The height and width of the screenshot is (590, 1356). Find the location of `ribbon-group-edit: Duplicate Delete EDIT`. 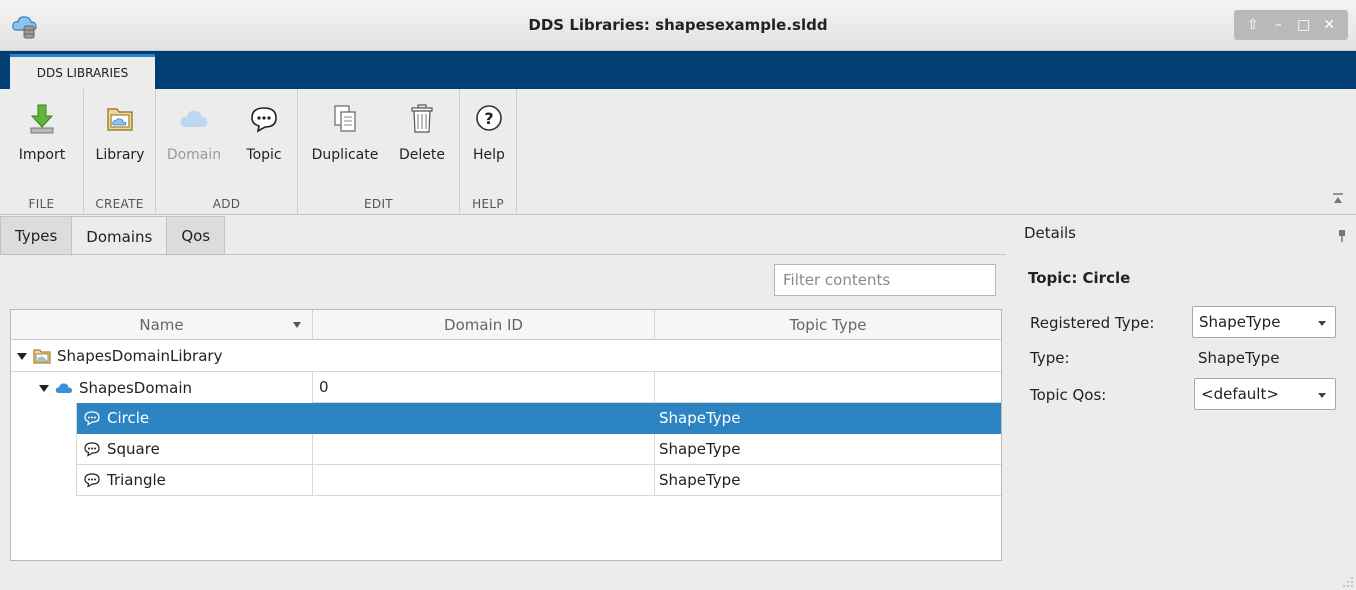

ribbon-group-edit: Duplicate Delete EDIT is located at coordinates (379, 152).